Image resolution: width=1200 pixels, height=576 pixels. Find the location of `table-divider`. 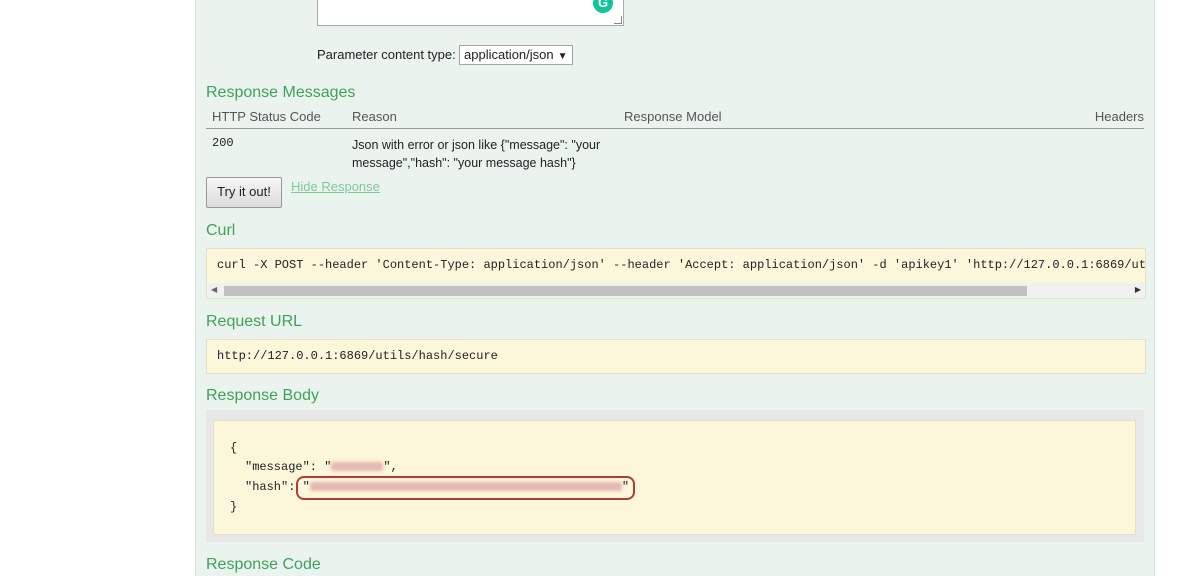

table-divider is located at coordinates (675, 128).